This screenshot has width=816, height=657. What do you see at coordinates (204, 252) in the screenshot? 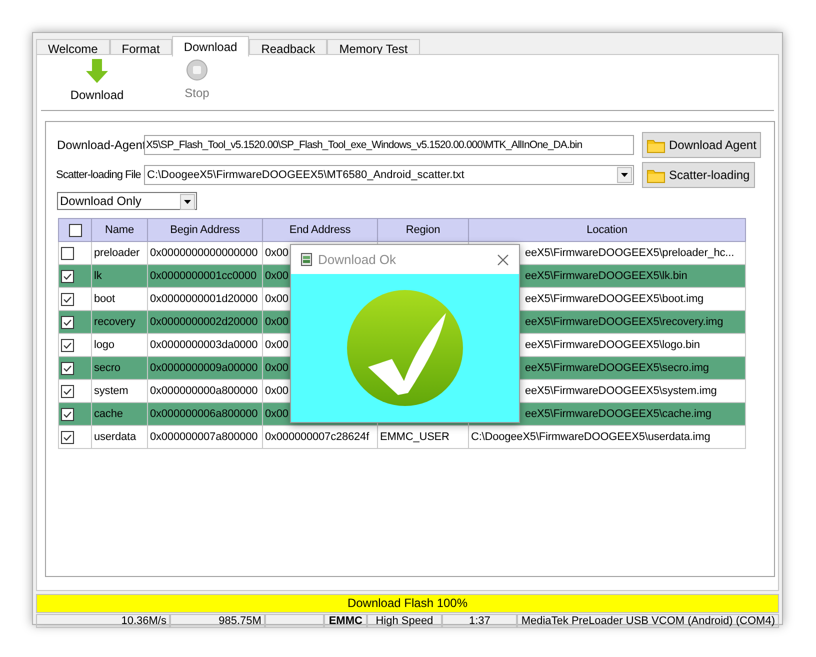
I see `table-cell: 0x0000000000000000` at bounding box center [204, 252].